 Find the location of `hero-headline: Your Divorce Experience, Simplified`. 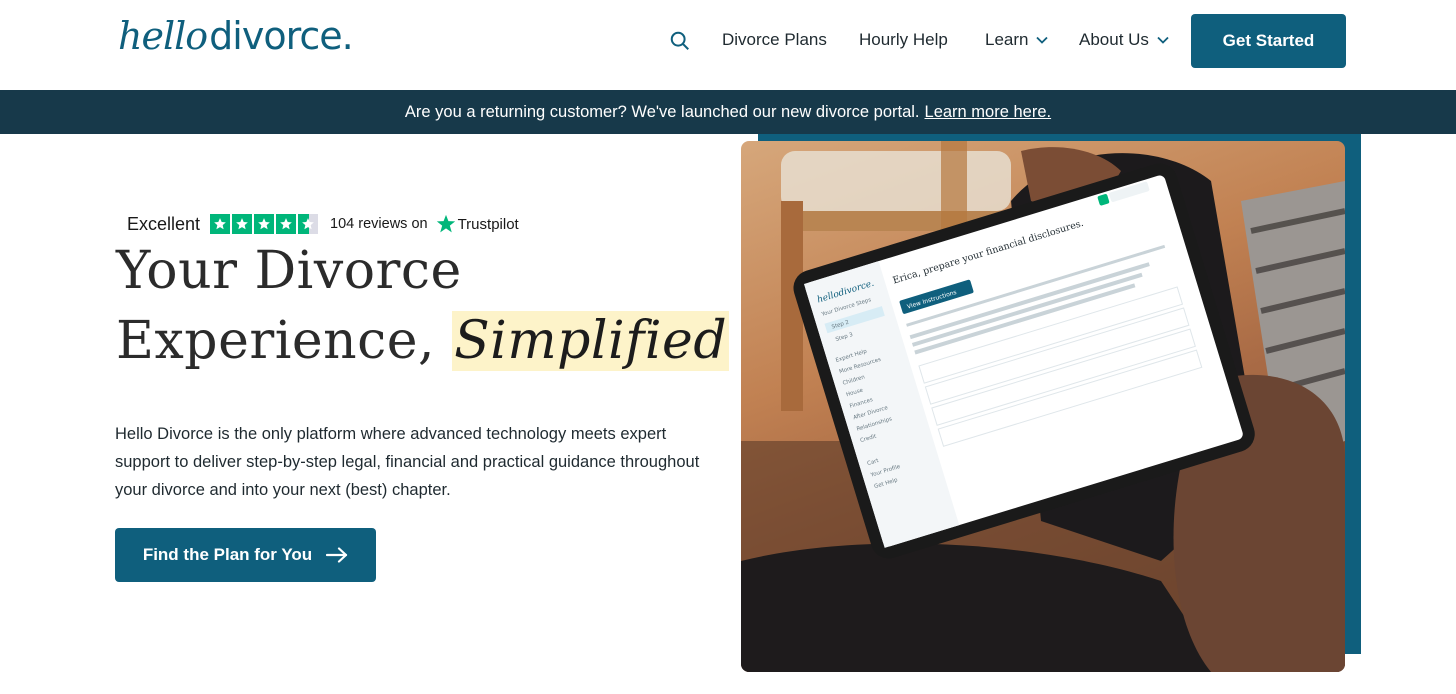

hero-headline: Your Divorce Experience, Simplified is located at coordinates (423, 306).